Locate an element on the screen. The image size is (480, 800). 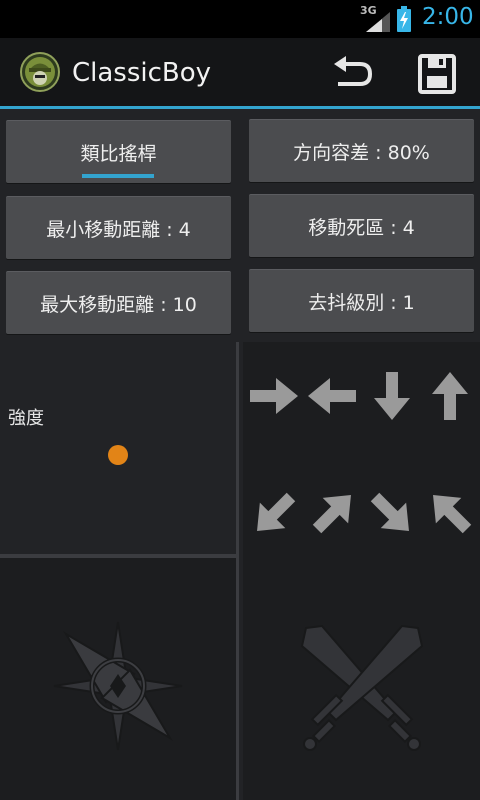
arrow-right-icon is located at coordinates (274, 396).